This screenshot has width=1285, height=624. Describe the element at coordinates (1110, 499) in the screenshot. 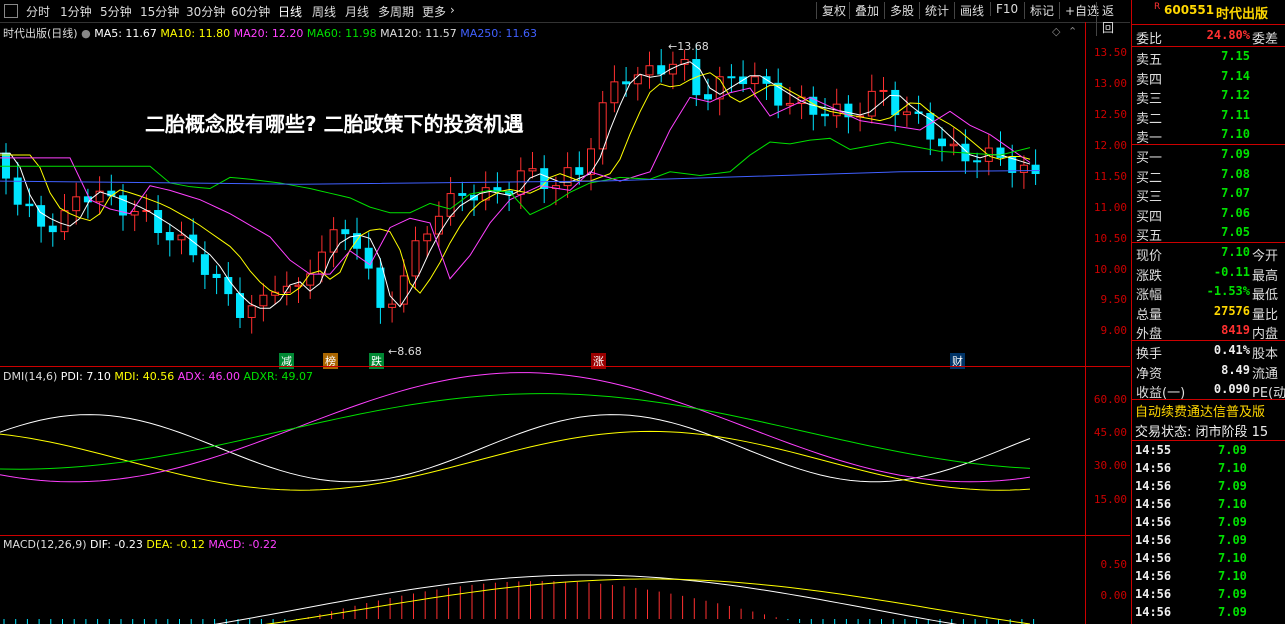

I see `dmi-tick: 15.00` at that location.